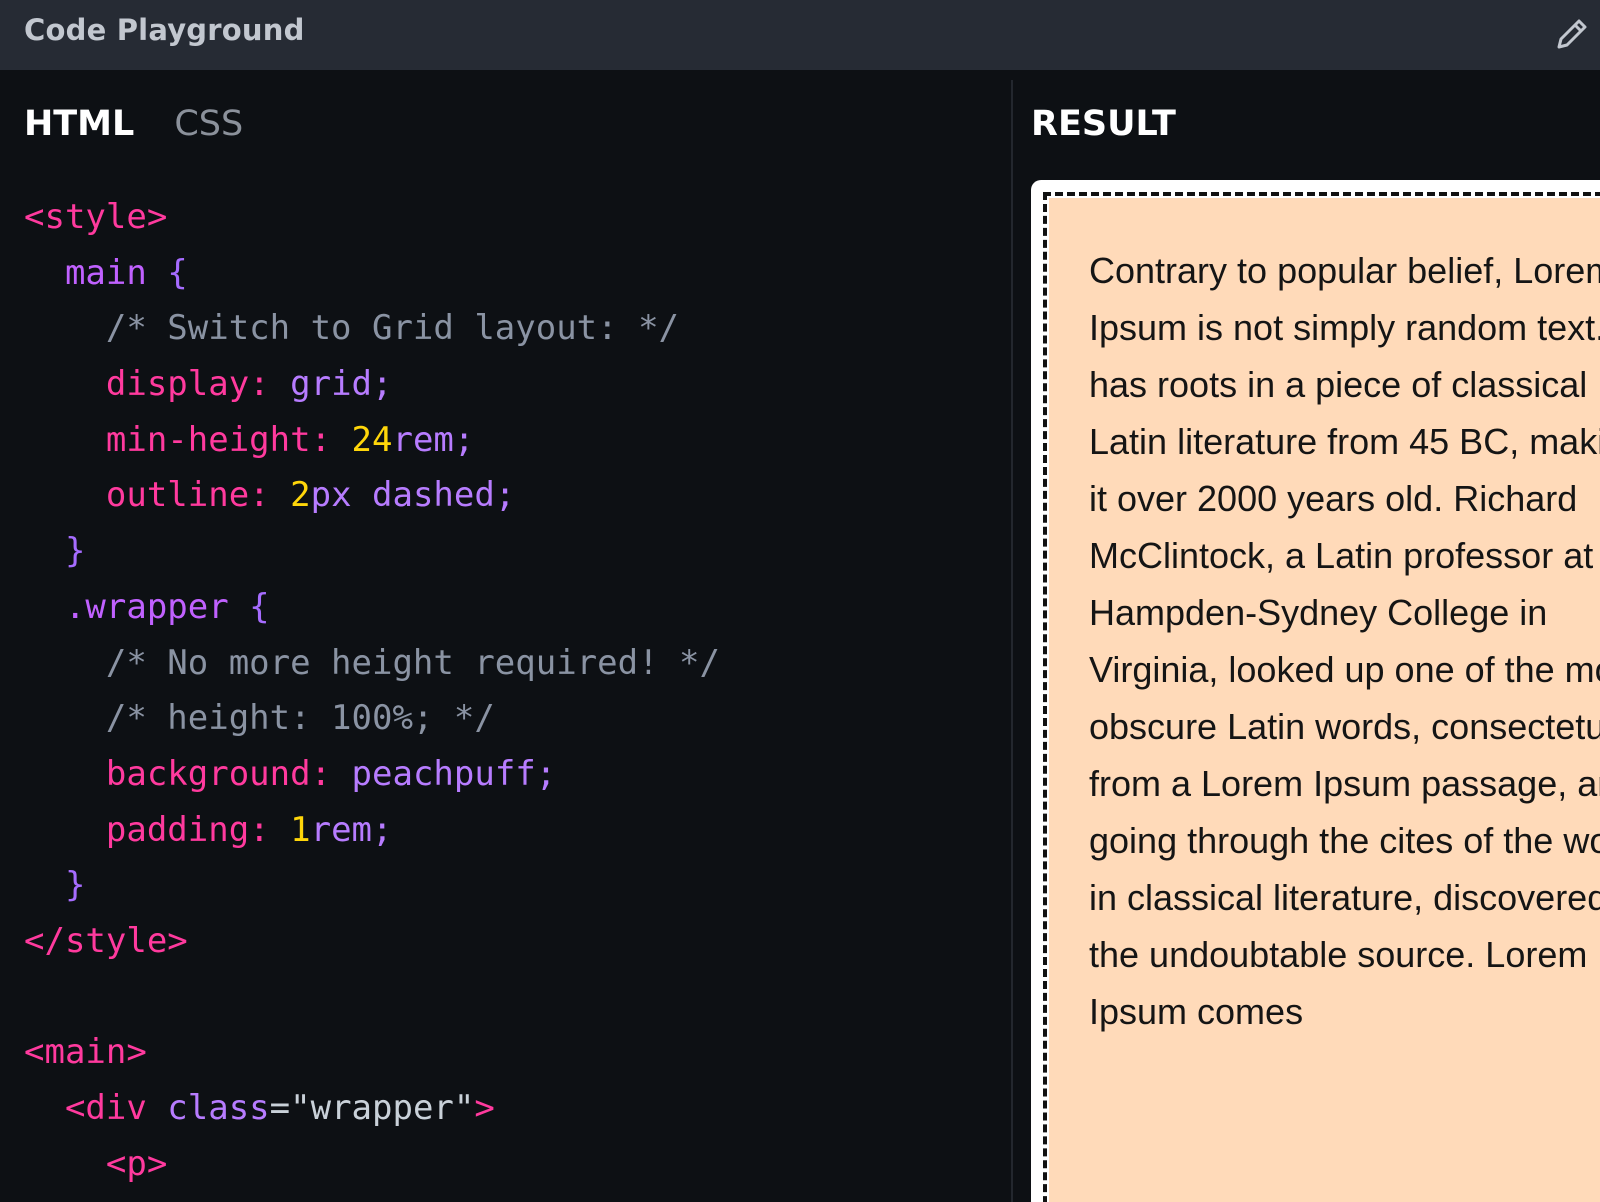 Image resolution: width=1600 pixels, height=1202 pixels. Describe the element at coordinates (512, 608) in the screenshot. I see `code-line: .wrapper {` at that location.